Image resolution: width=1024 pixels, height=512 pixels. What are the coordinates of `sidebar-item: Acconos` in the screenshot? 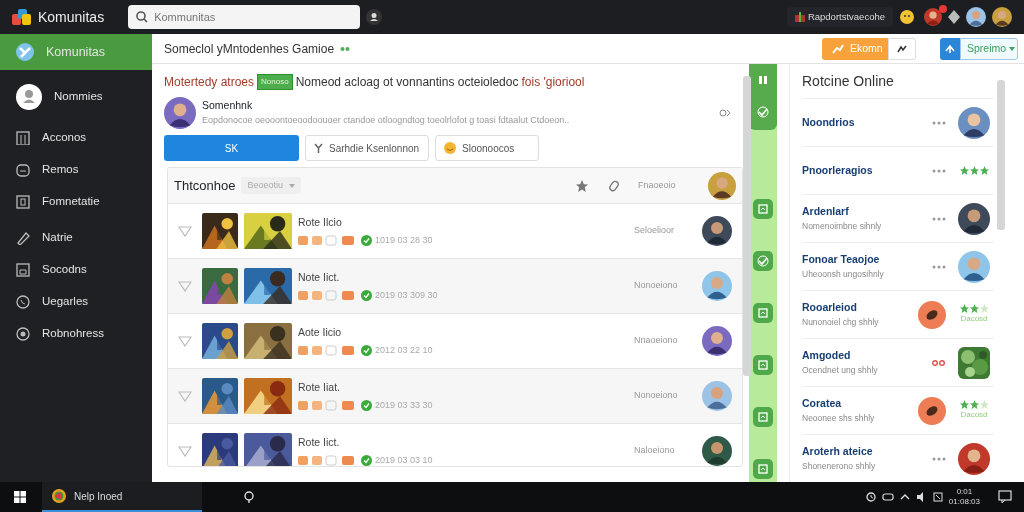 It's located at (76, 138).